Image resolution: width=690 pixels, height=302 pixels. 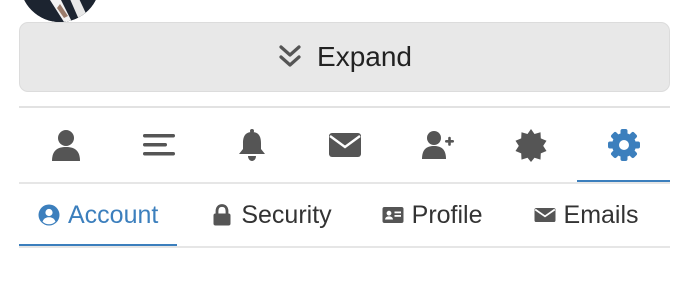 I want to click on tab-notifications, so click(x=251, y=145).